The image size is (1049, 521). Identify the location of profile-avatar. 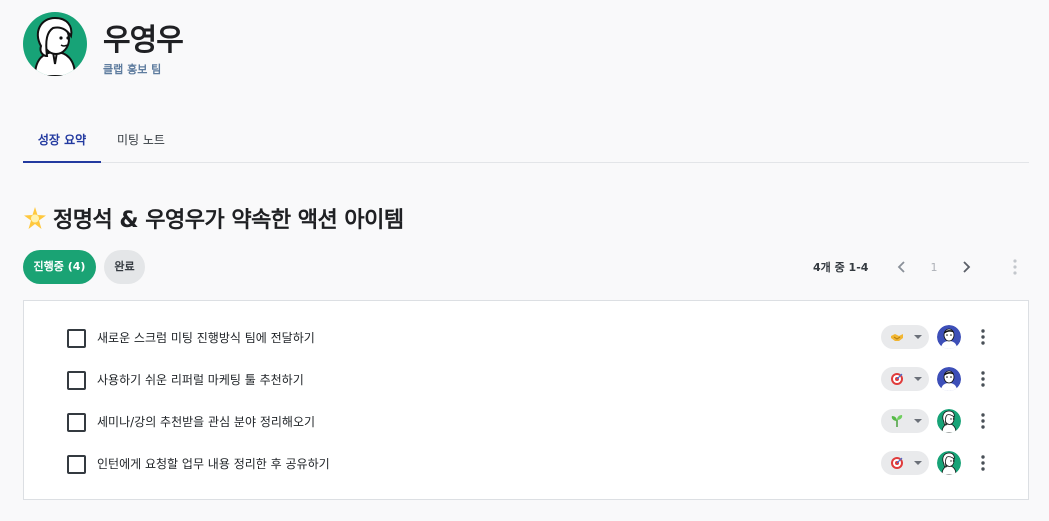
(55, 44).